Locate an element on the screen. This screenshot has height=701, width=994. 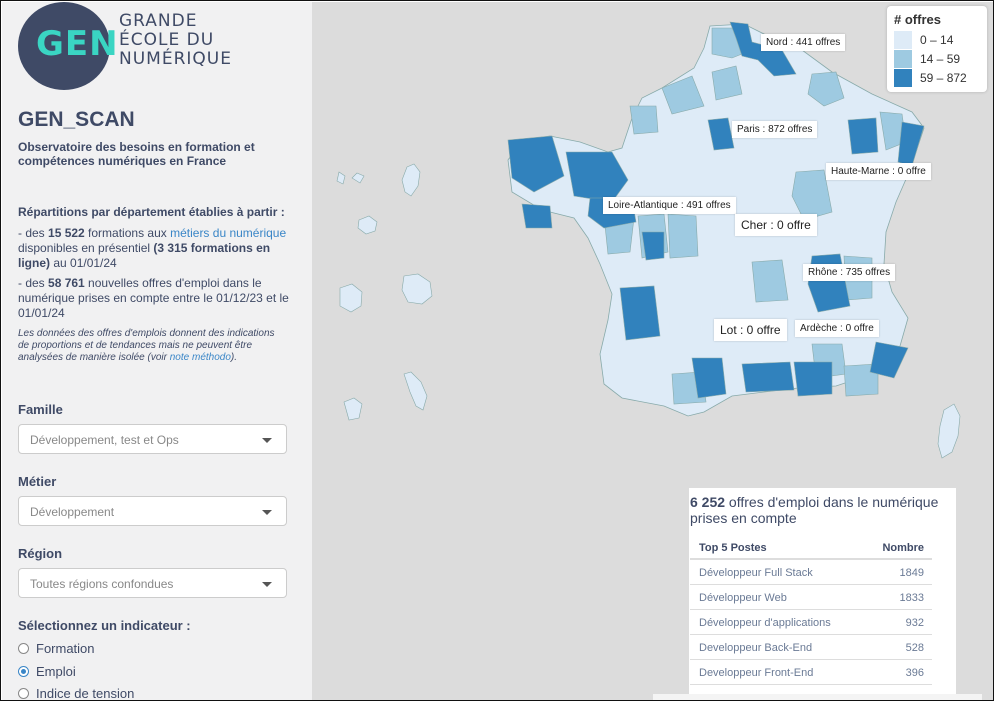
legend-item: 59 – 872 is located at coordinates (937, 78).